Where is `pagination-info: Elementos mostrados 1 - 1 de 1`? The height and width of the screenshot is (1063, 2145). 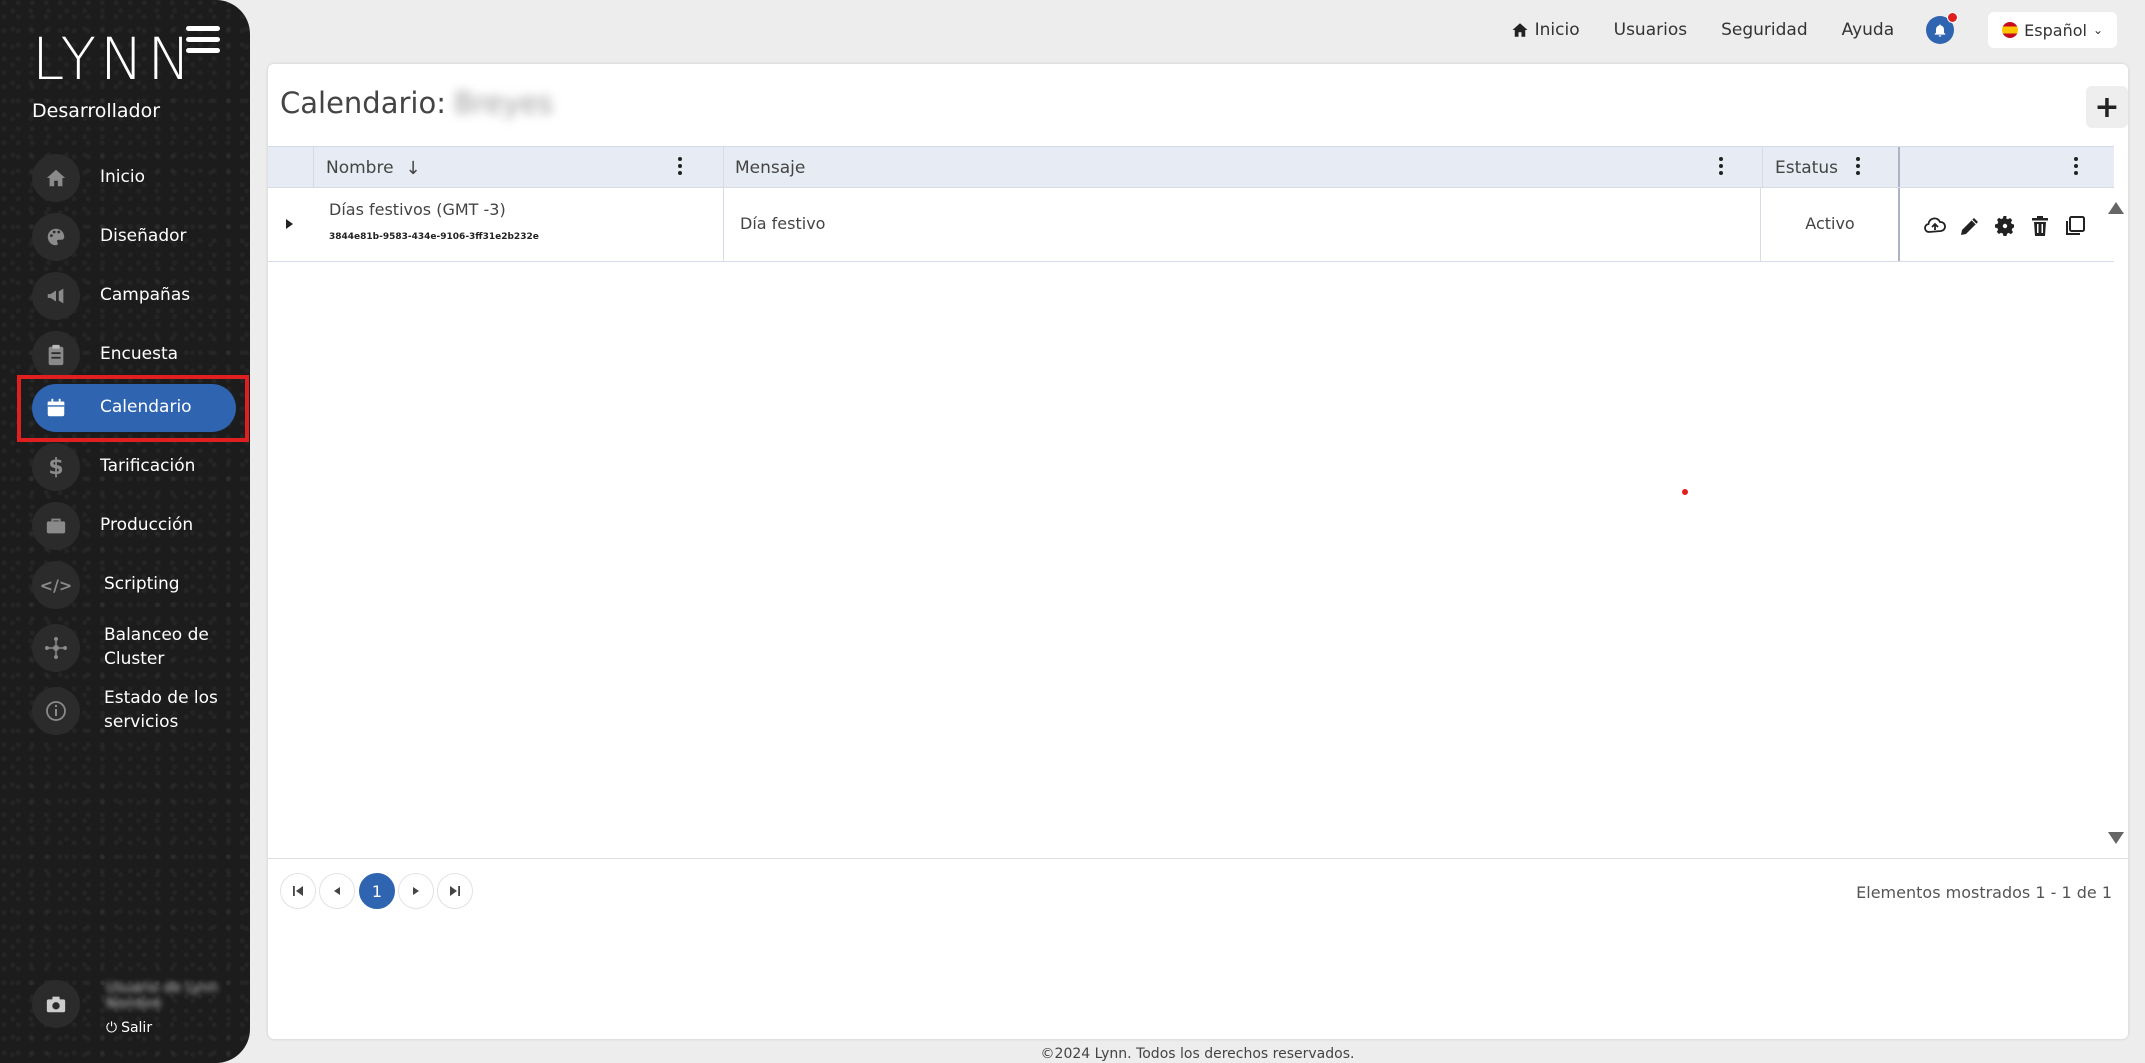 pagination-info: Elementos mostrados 1 - 1 de 1 is located at coordinates (1984, 892).